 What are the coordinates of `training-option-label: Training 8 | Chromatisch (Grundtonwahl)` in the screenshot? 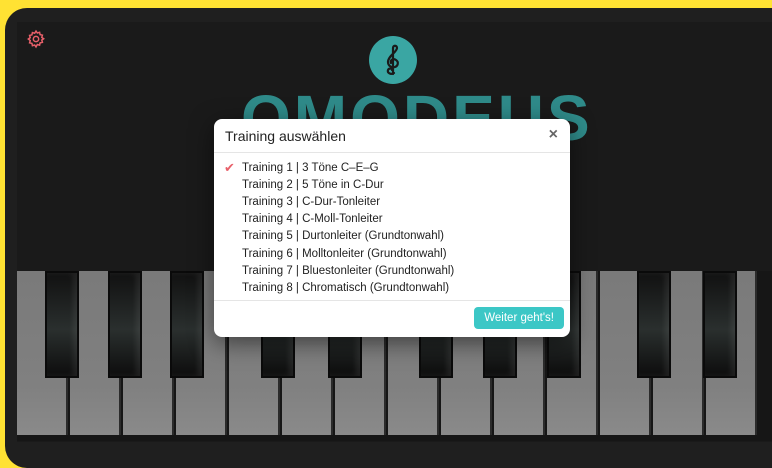 It's located at (346, 287).